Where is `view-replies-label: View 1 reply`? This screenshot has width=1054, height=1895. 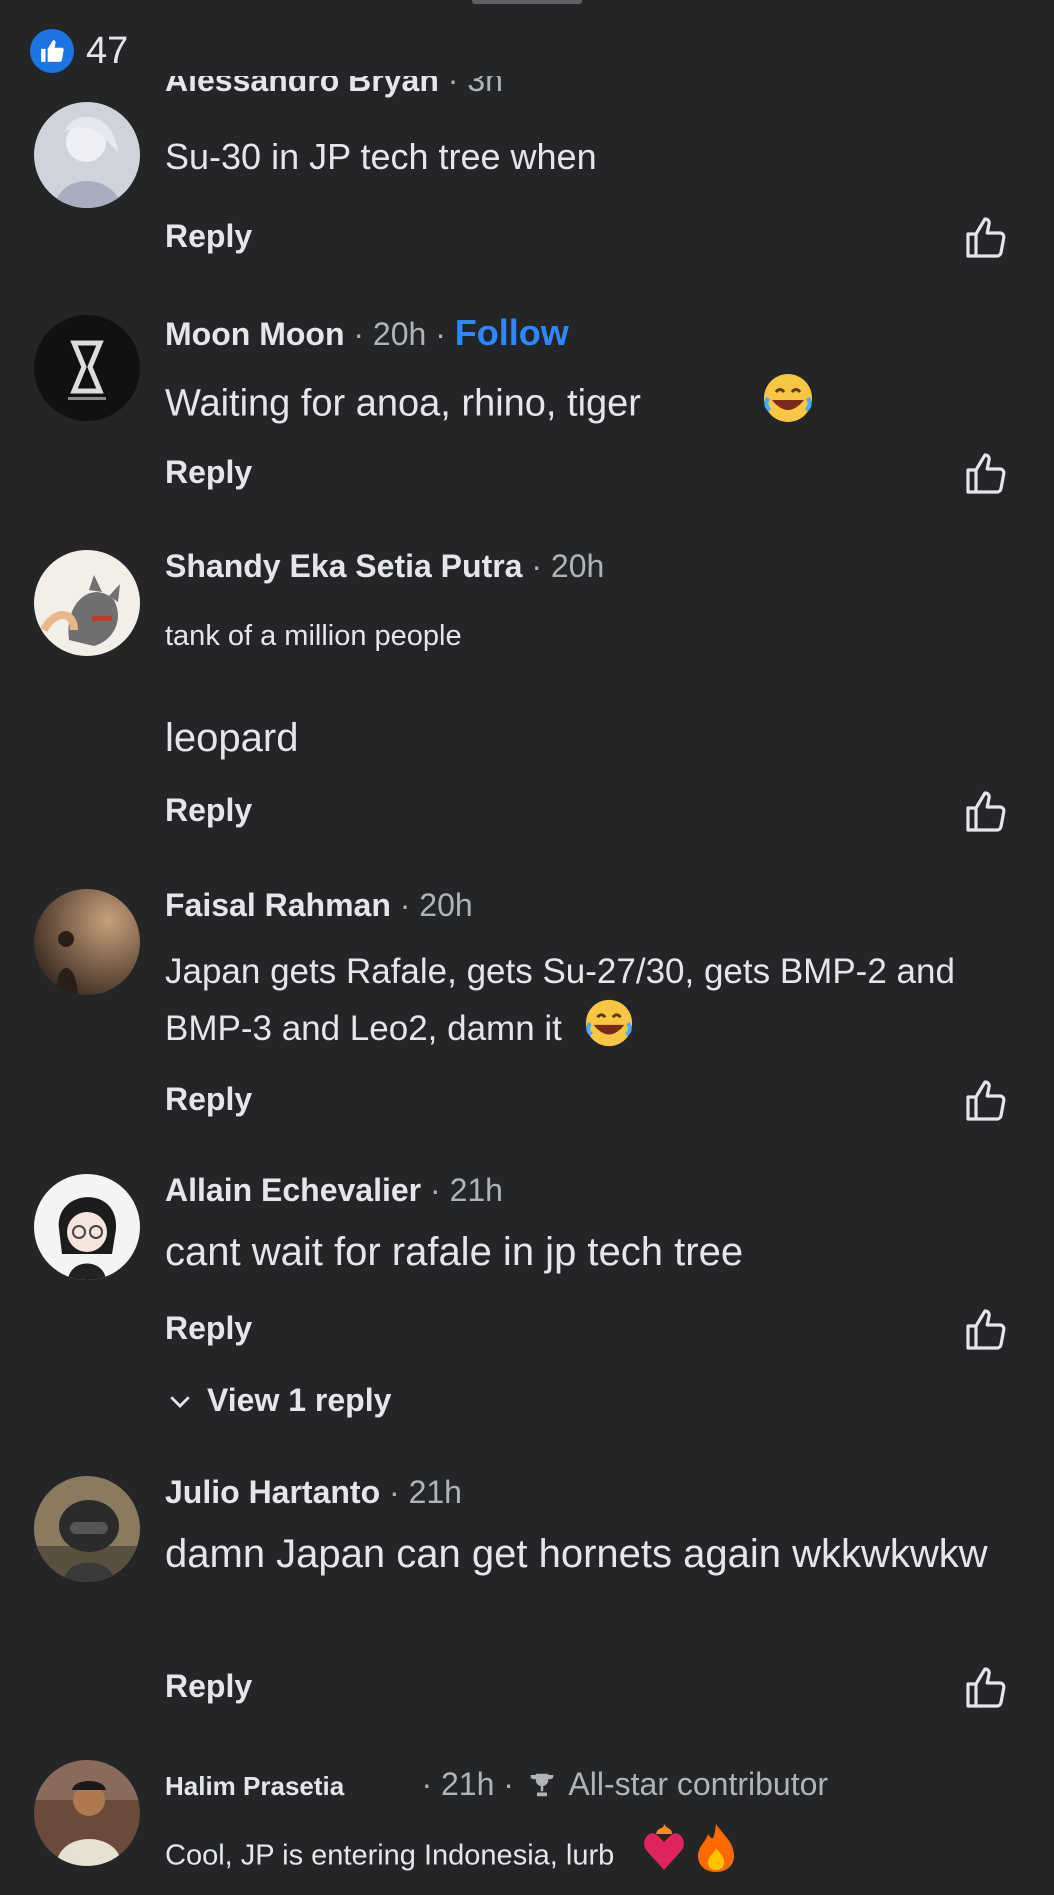 view-replies-label: View 1 reply is located at coordinates (299, 1400).